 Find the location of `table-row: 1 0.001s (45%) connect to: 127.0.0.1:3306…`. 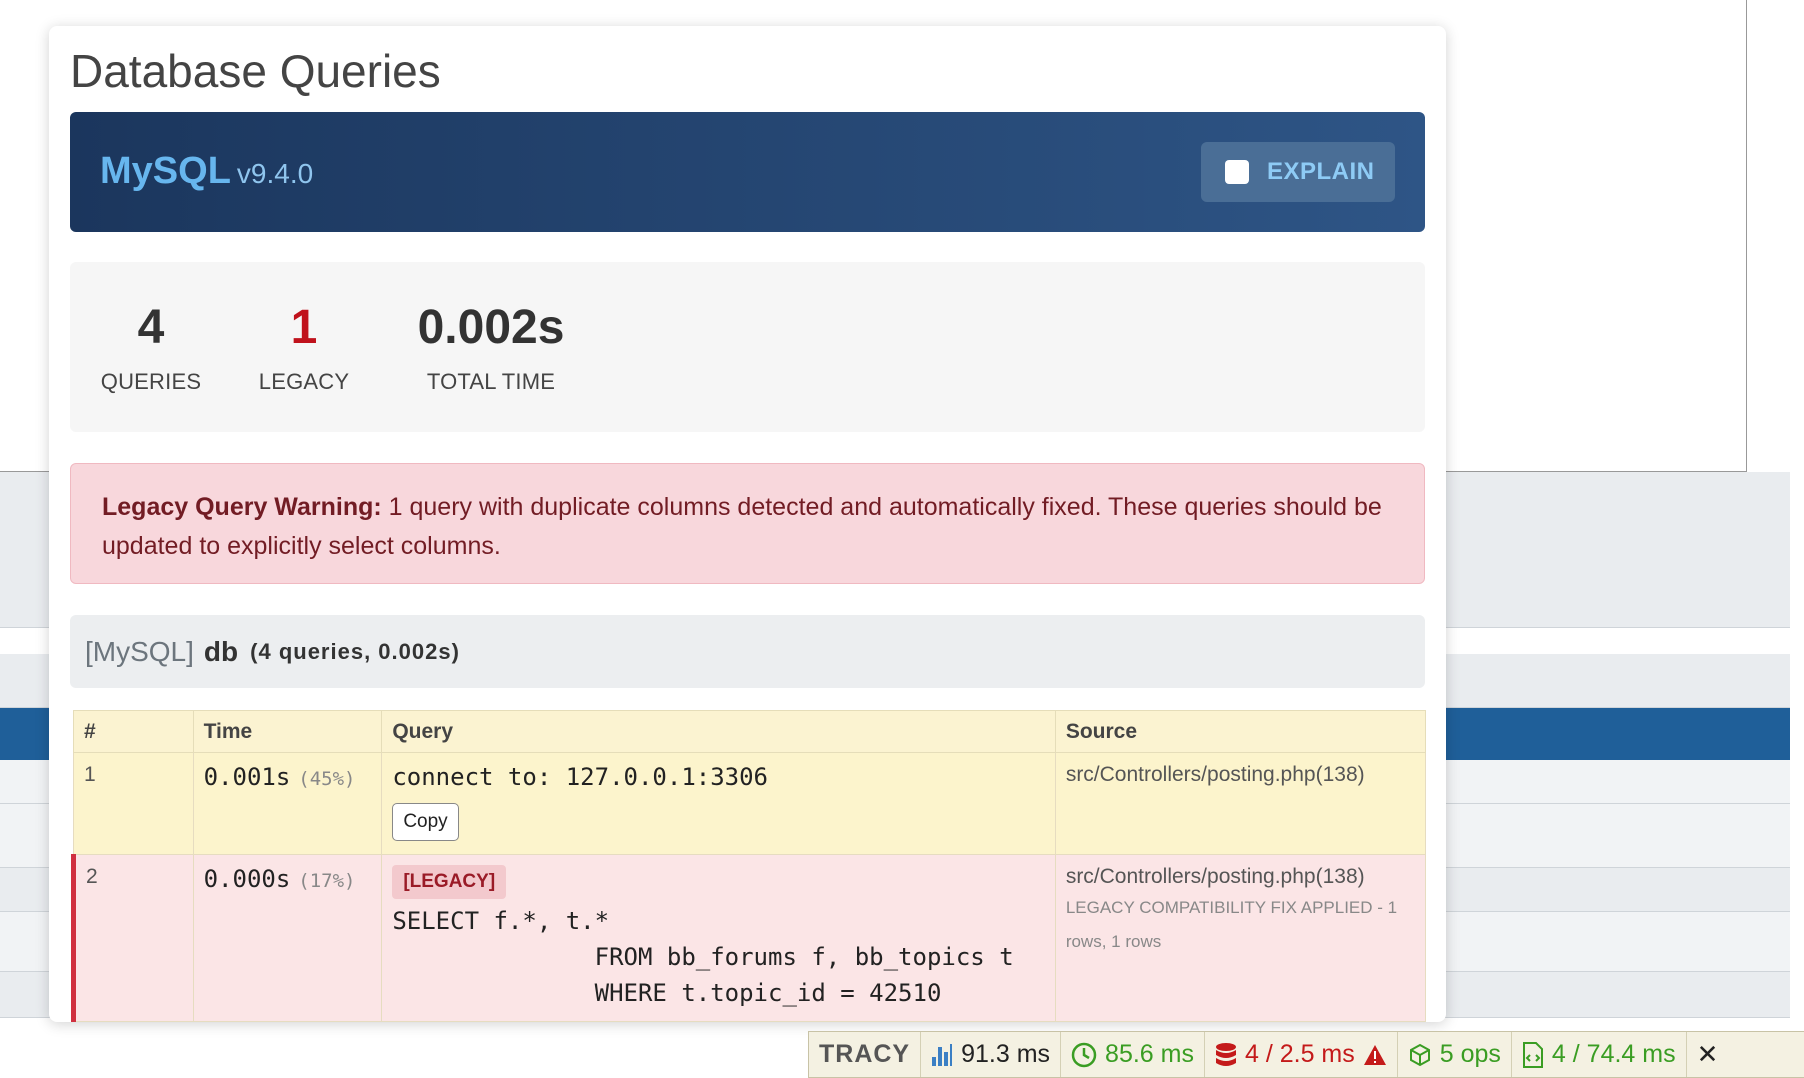

table-row: 1 0.001s (45%) connect to: 127.0.0.1:3306… is located at coordinates (750, 803).